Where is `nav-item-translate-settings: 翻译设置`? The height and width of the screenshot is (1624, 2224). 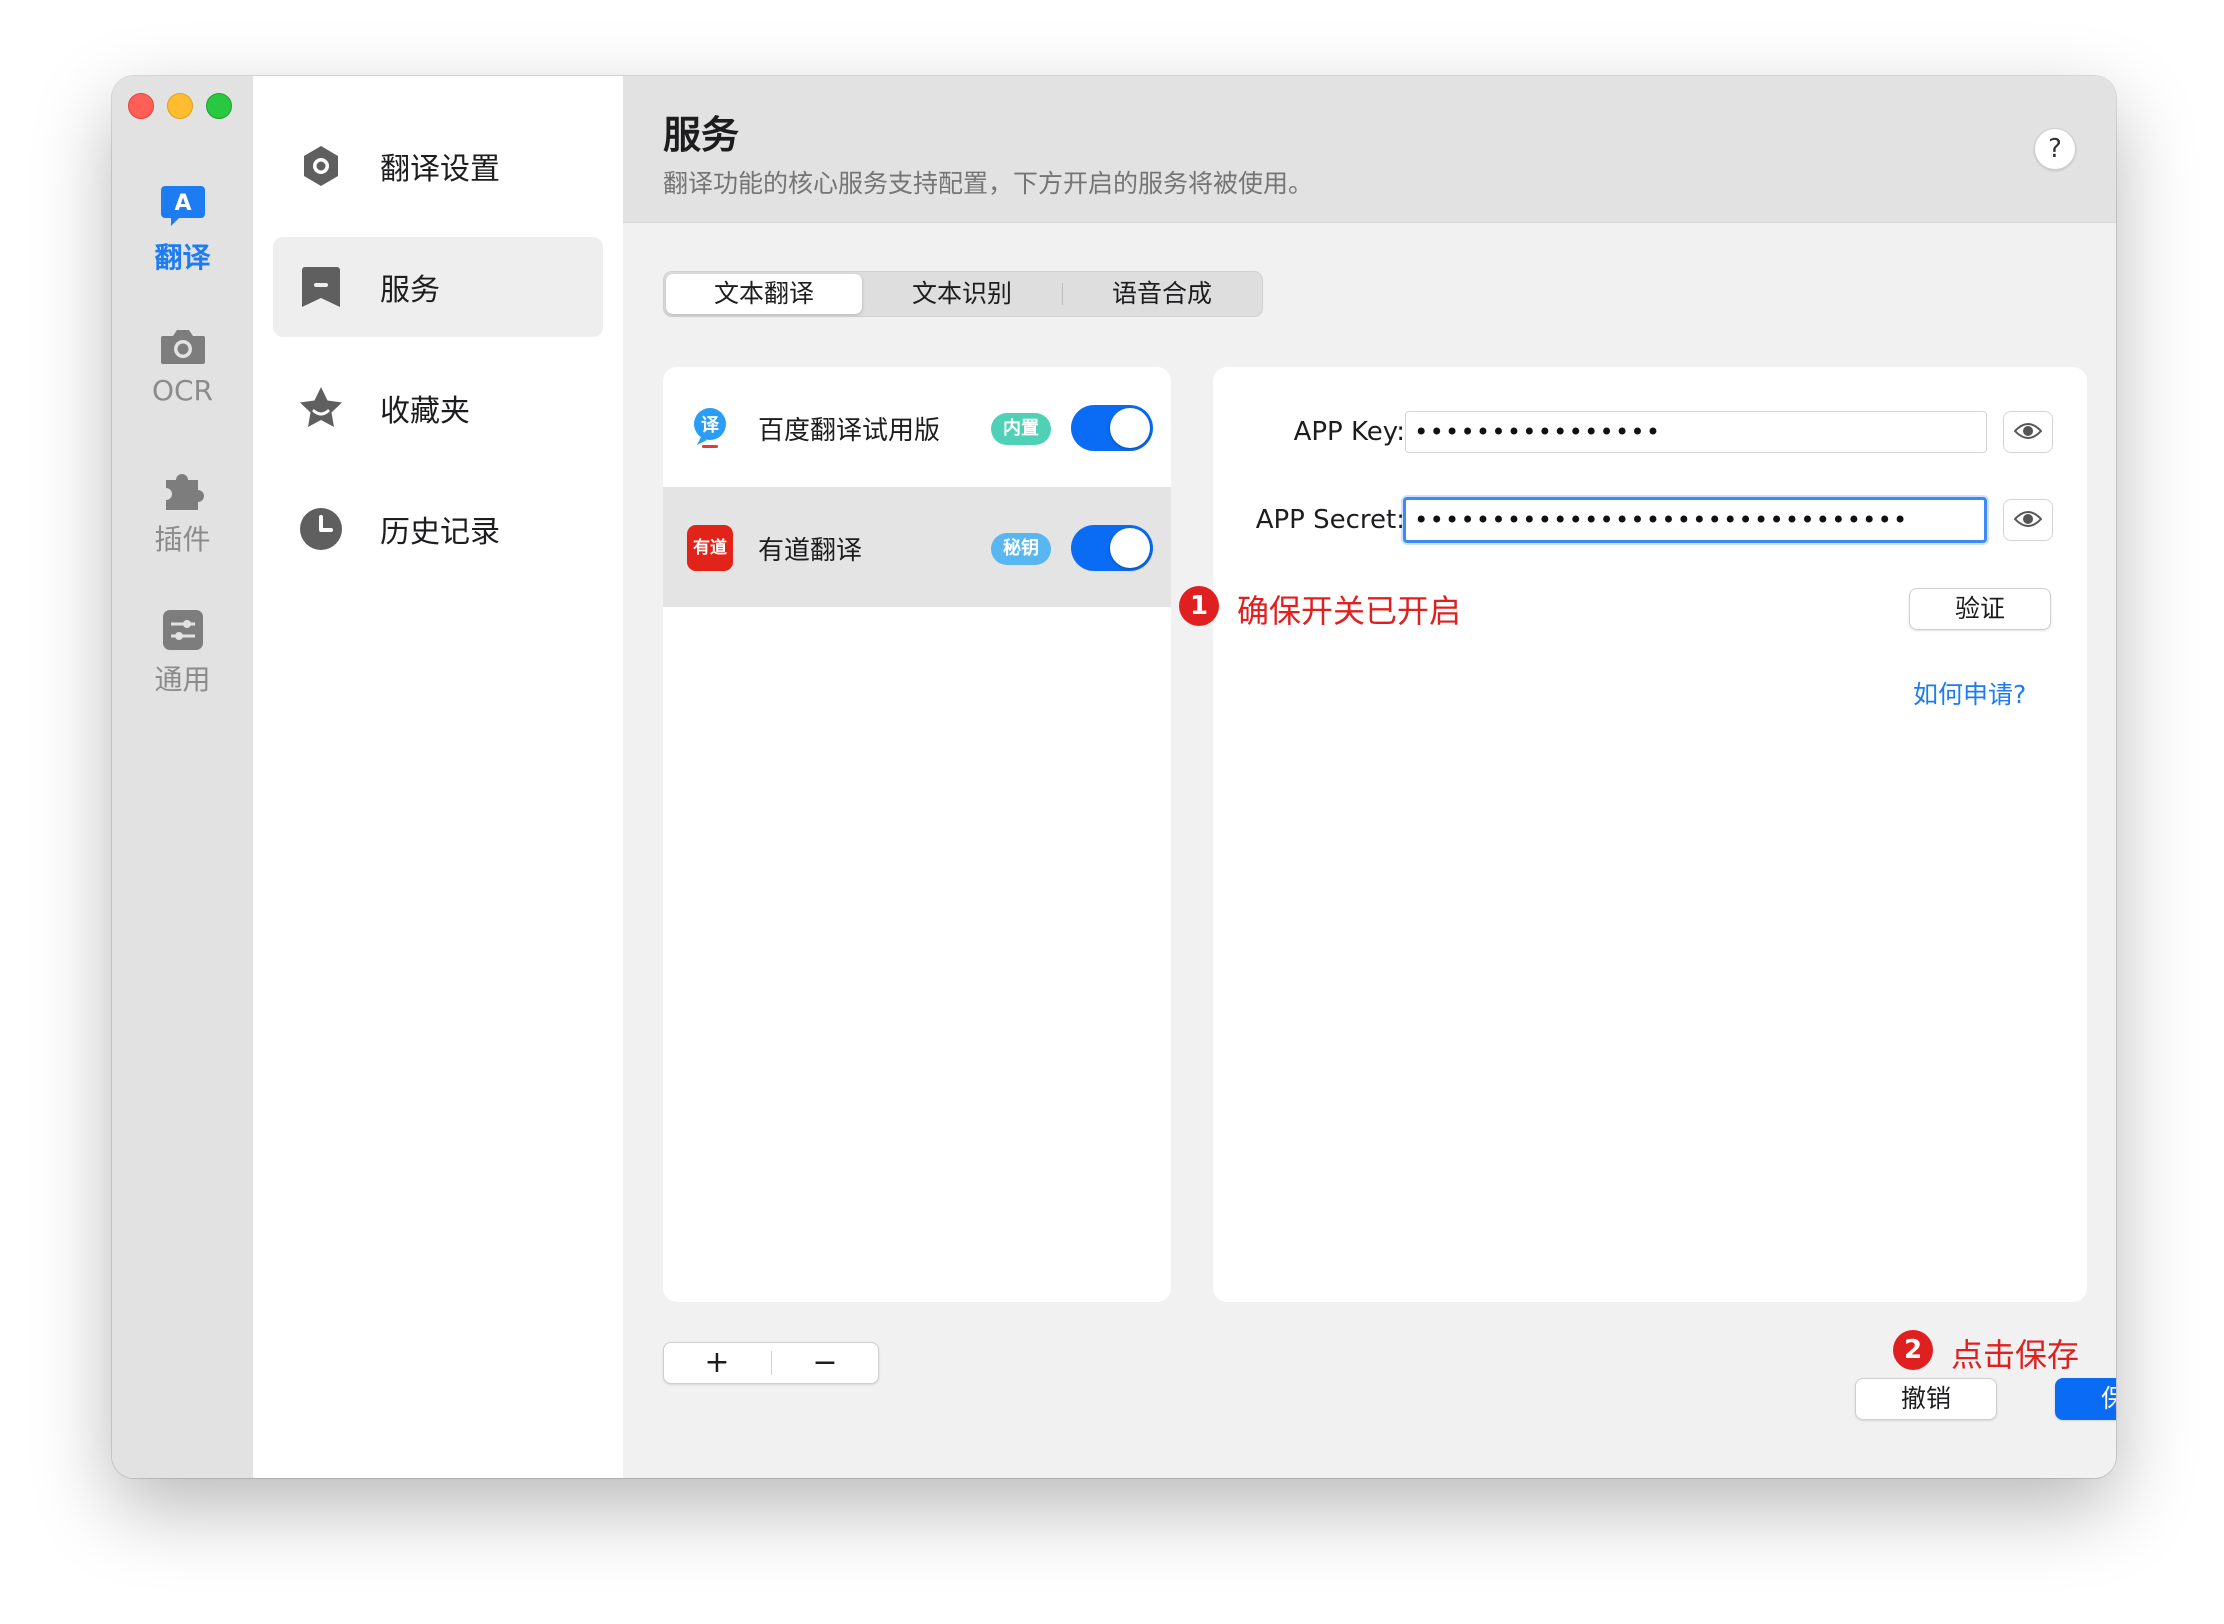 nav-item-translate-settings: 翻译设置 is located at coordinates (438, 166).